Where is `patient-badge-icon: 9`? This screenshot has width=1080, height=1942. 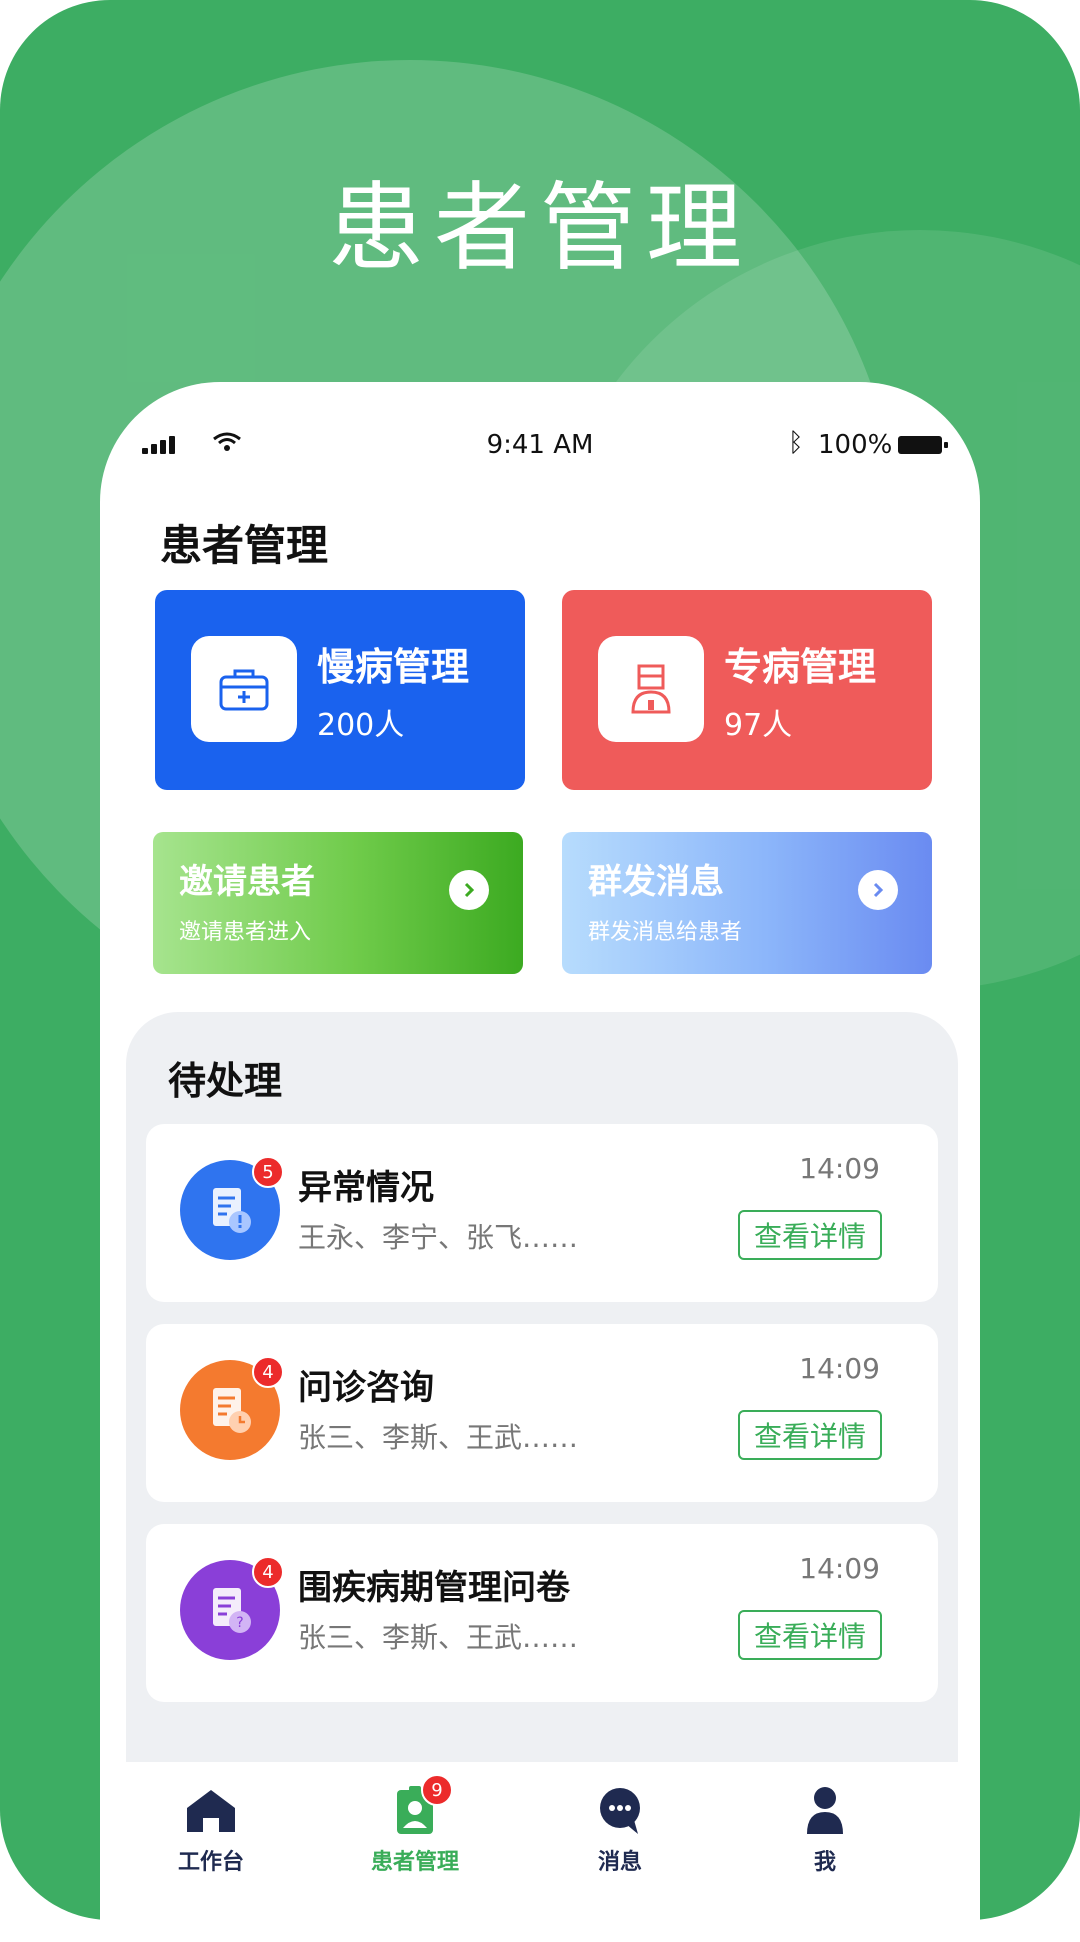
patient-badge-icon: 9 is located at coordinates (419, 1805).